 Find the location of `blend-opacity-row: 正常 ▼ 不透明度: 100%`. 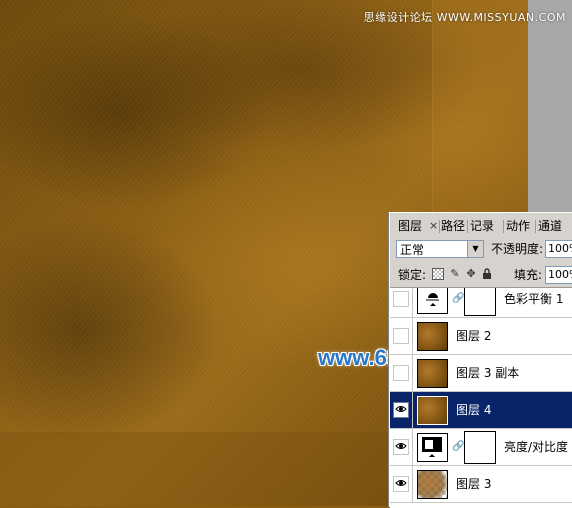

blend-opacity-row: 正常 ▼ 不透明度: 100% is located at coordinates (483, 250).